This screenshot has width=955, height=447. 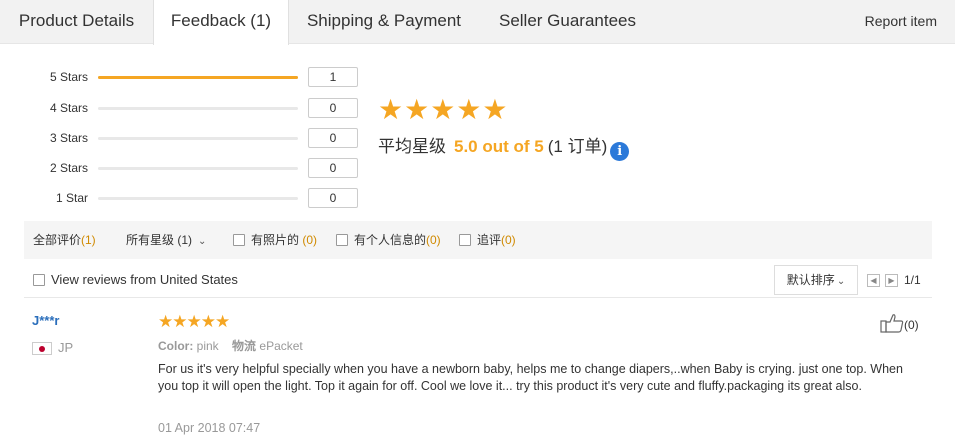 I want to click on histogram-bar-fill, so click(x=198, y=77).